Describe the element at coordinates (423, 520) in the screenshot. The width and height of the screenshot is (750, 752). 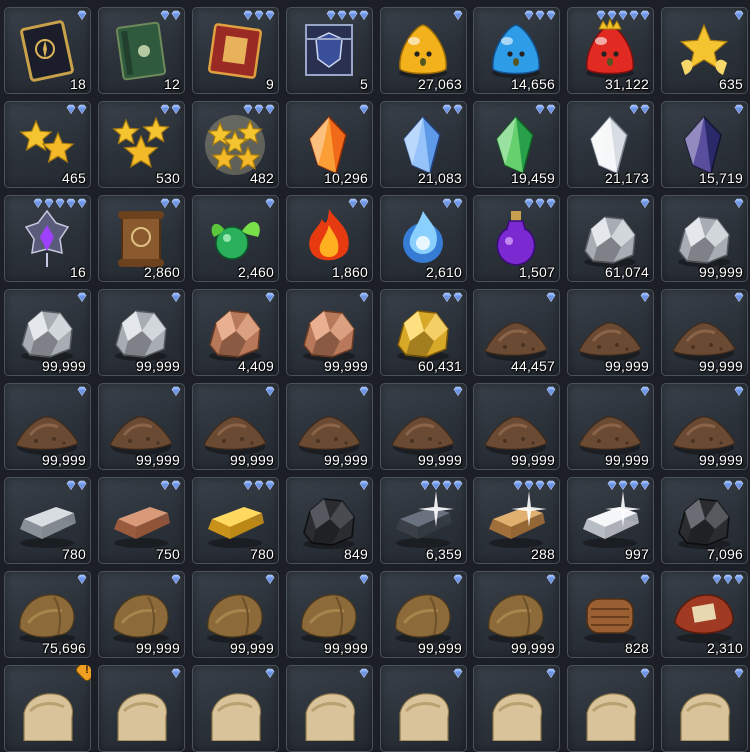
I see `inventory-slot: 6,359` at that location.